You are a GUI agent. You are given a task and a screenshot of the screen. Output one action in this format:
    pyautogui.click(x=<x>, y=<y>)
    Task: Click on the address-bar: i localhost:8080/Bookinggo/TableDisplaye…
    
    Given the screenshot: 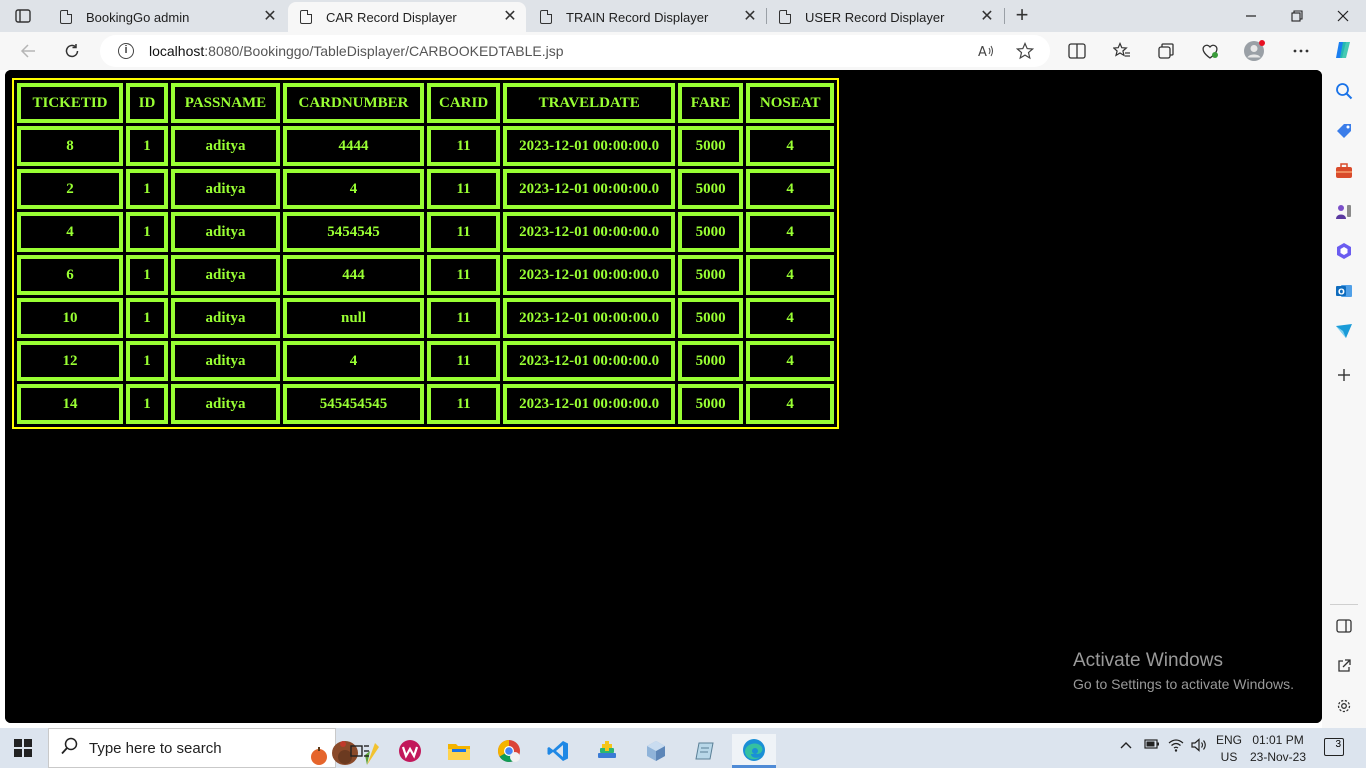 What is the action you would take?
    pyautogui.click(x=575, y=51)
    